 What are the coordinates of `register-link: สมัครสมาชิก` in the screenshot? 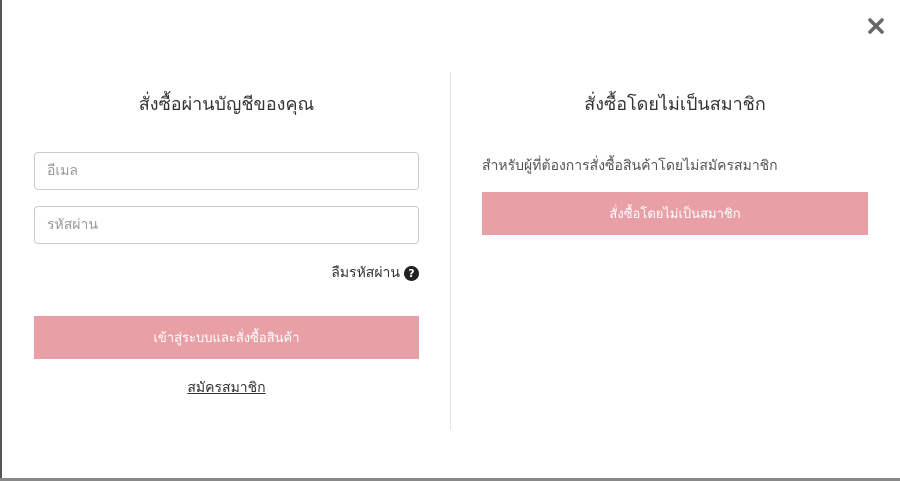 It's located at (226, 388).